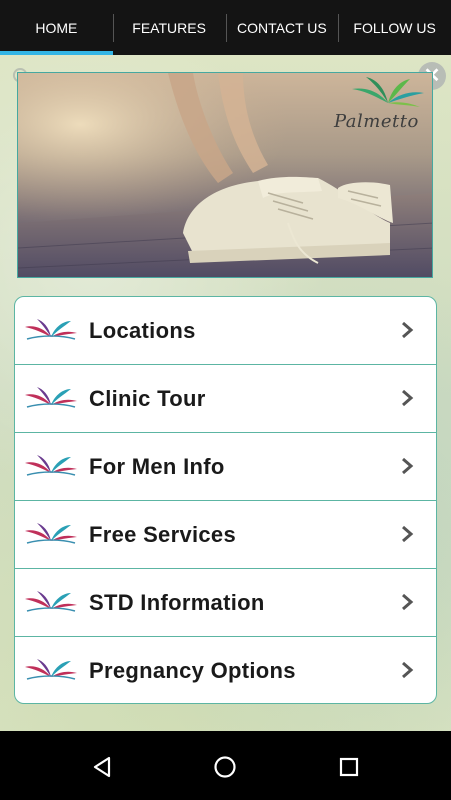  I want to click on system-nav-bar, so click(225, 765).